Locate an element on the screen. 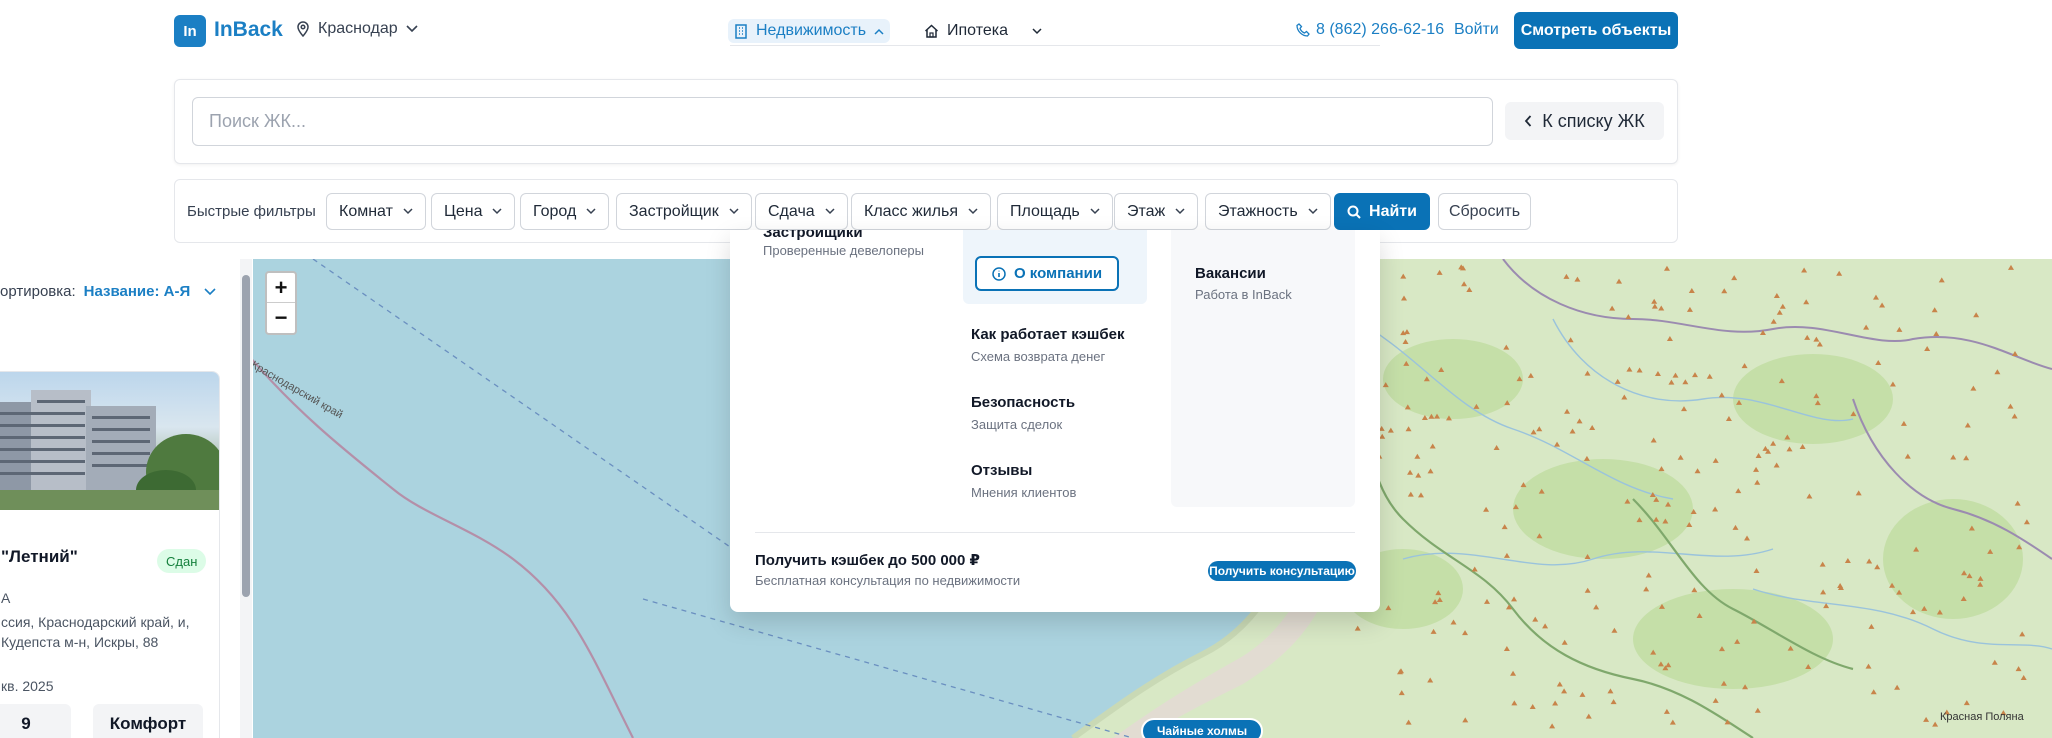  quick-filters-label: Быстрые фильтры is located at coordinates (251, 211).